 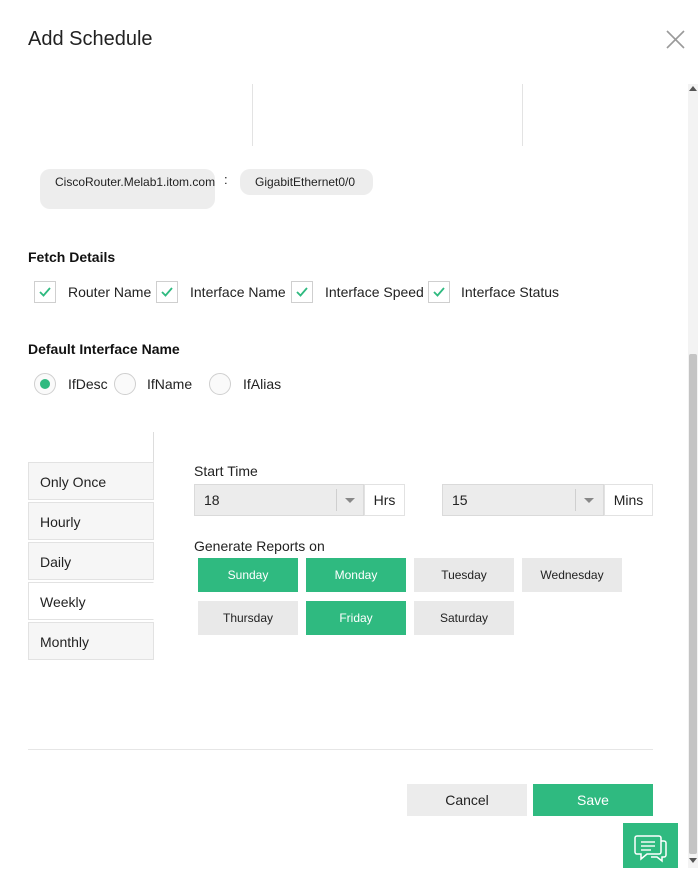 What do you see at coordinates (675, 40) in the screenshot?
I see `close-icon` at bounding box center [675, 40].